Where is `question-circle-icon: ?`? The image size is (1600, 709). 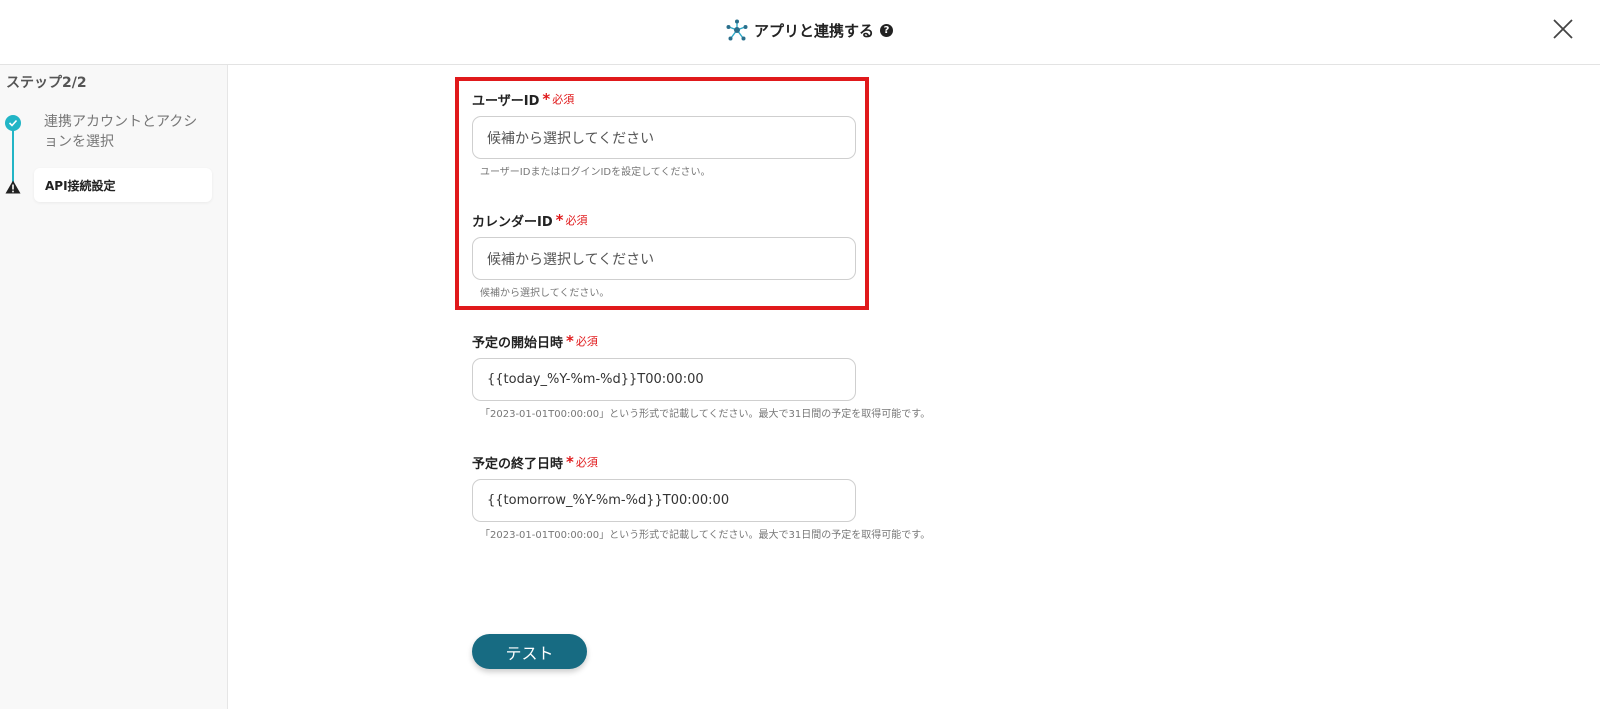
question-circle-icon: ? is located at coordinates (887, 30).